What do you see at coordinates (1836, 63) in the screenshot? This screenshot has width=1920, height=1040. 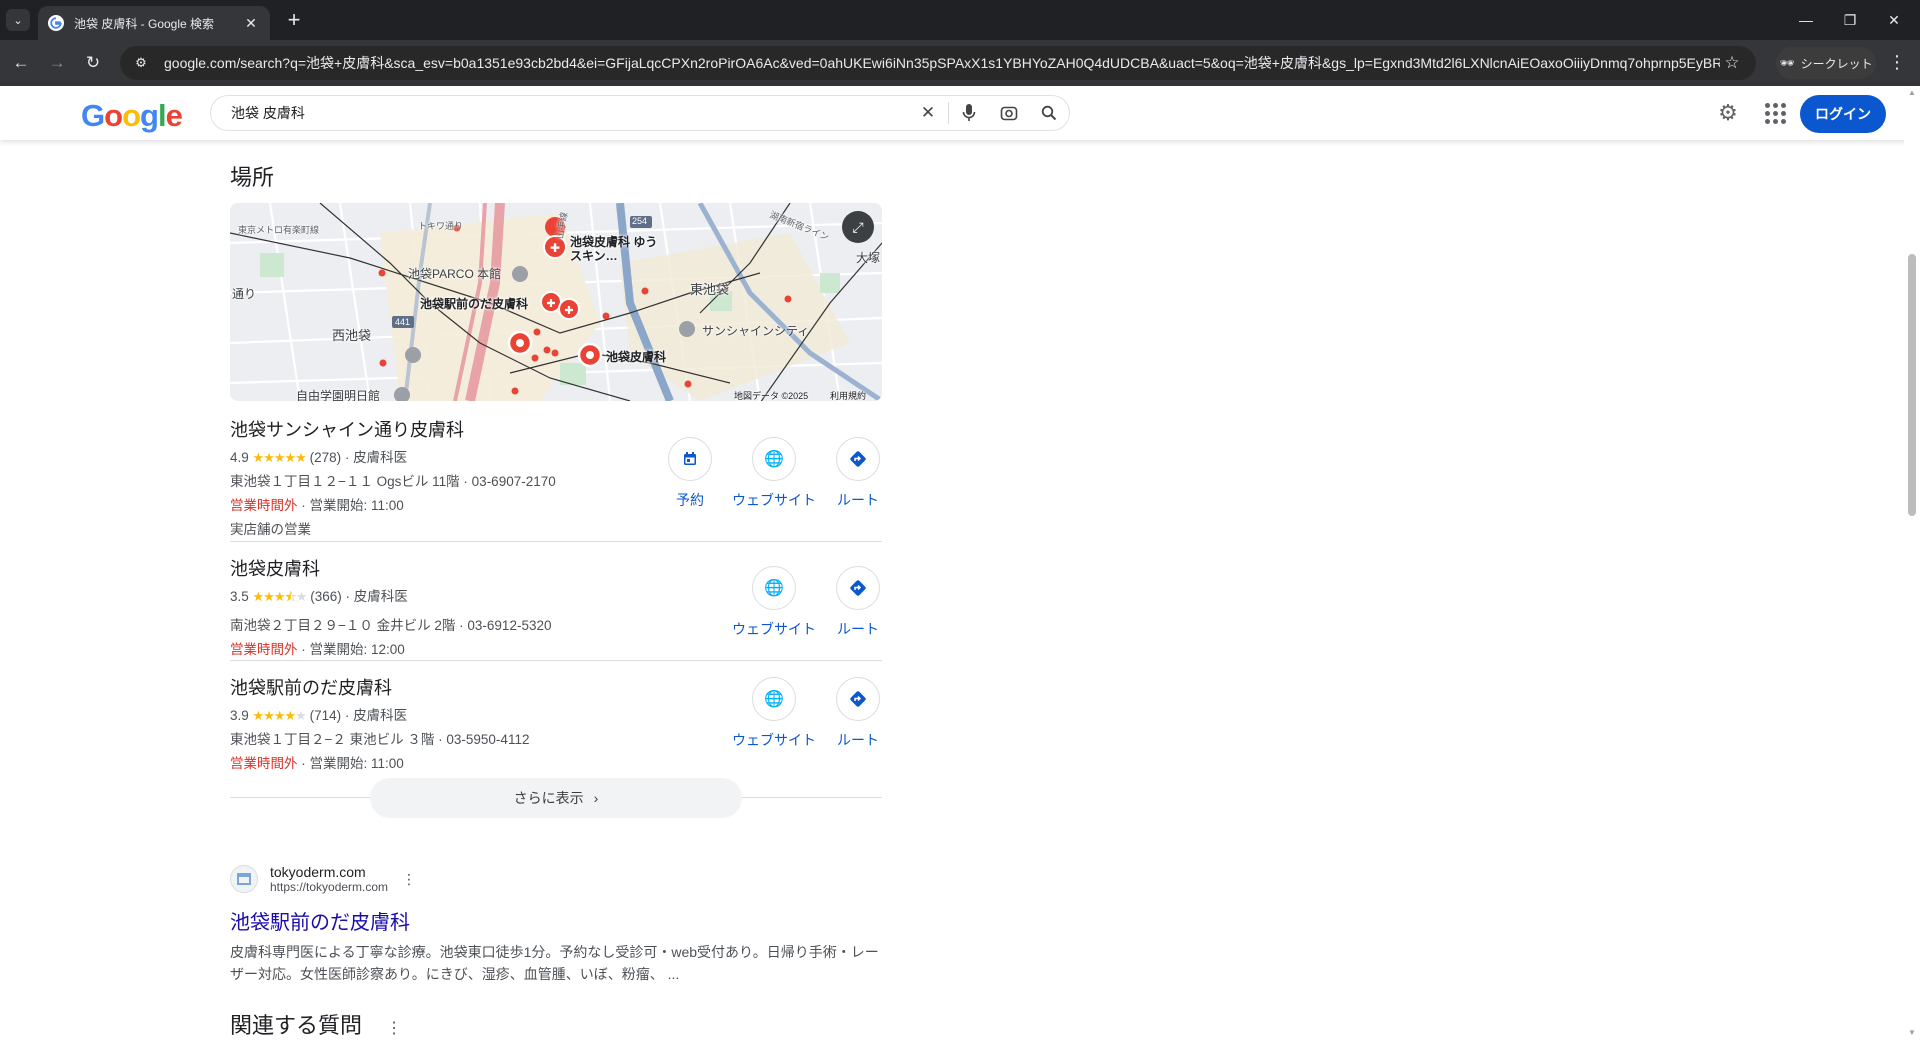 I see `incognito-label: シークレット` at bounding box center [1836, 63].